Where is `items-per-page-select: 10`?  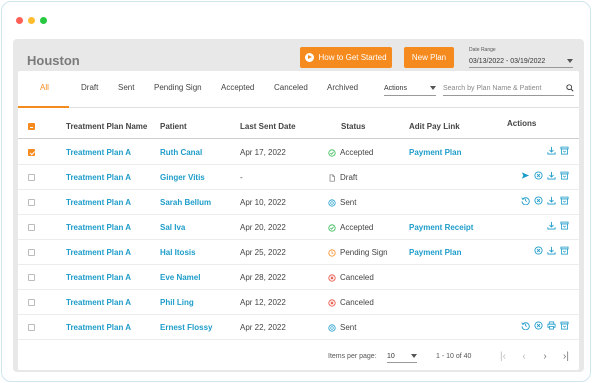
items-per-page-select: 10 is located at coordinates (402, 356).